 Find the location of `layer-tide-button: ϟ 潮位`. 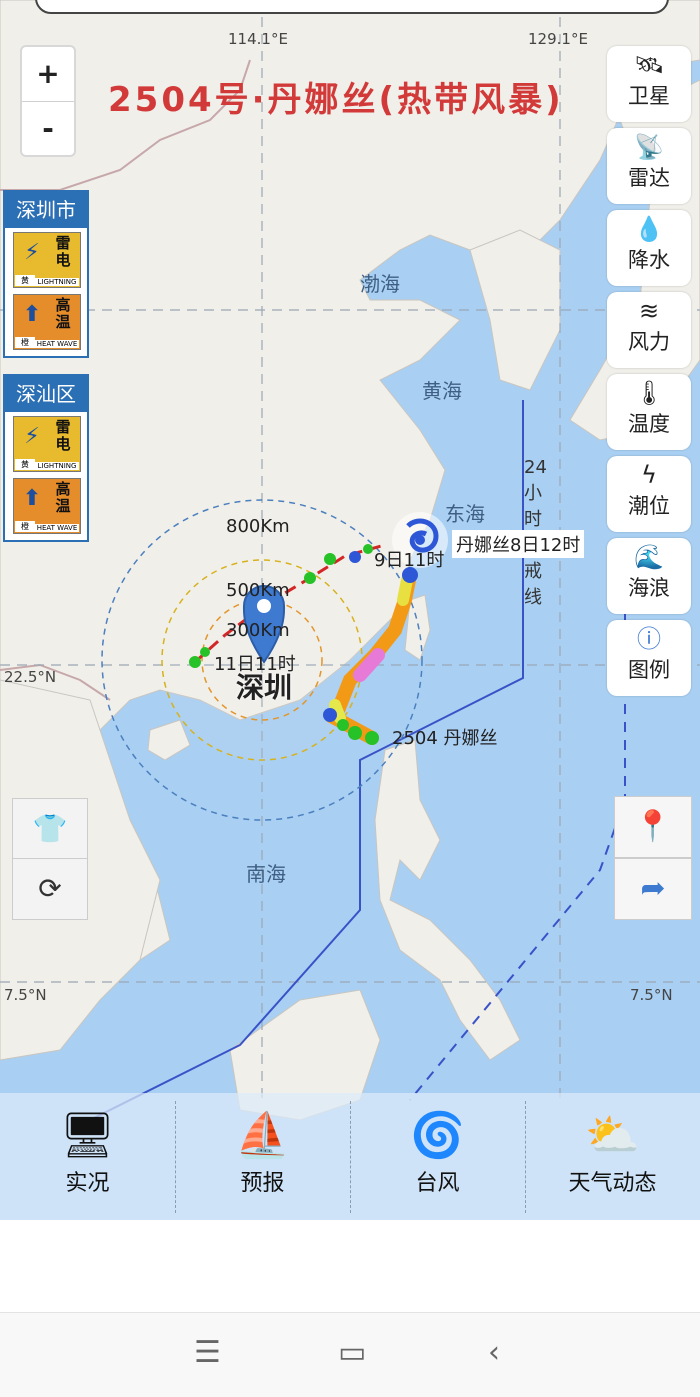

layer-tide-button: ϟ 潮位 is located at coordinates (649, 494).